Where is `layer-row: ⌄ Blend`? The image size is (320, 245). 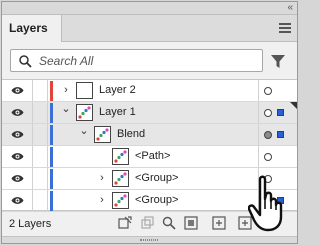 layer-row: ⌄ Blend is located at coordinates (149, 135).